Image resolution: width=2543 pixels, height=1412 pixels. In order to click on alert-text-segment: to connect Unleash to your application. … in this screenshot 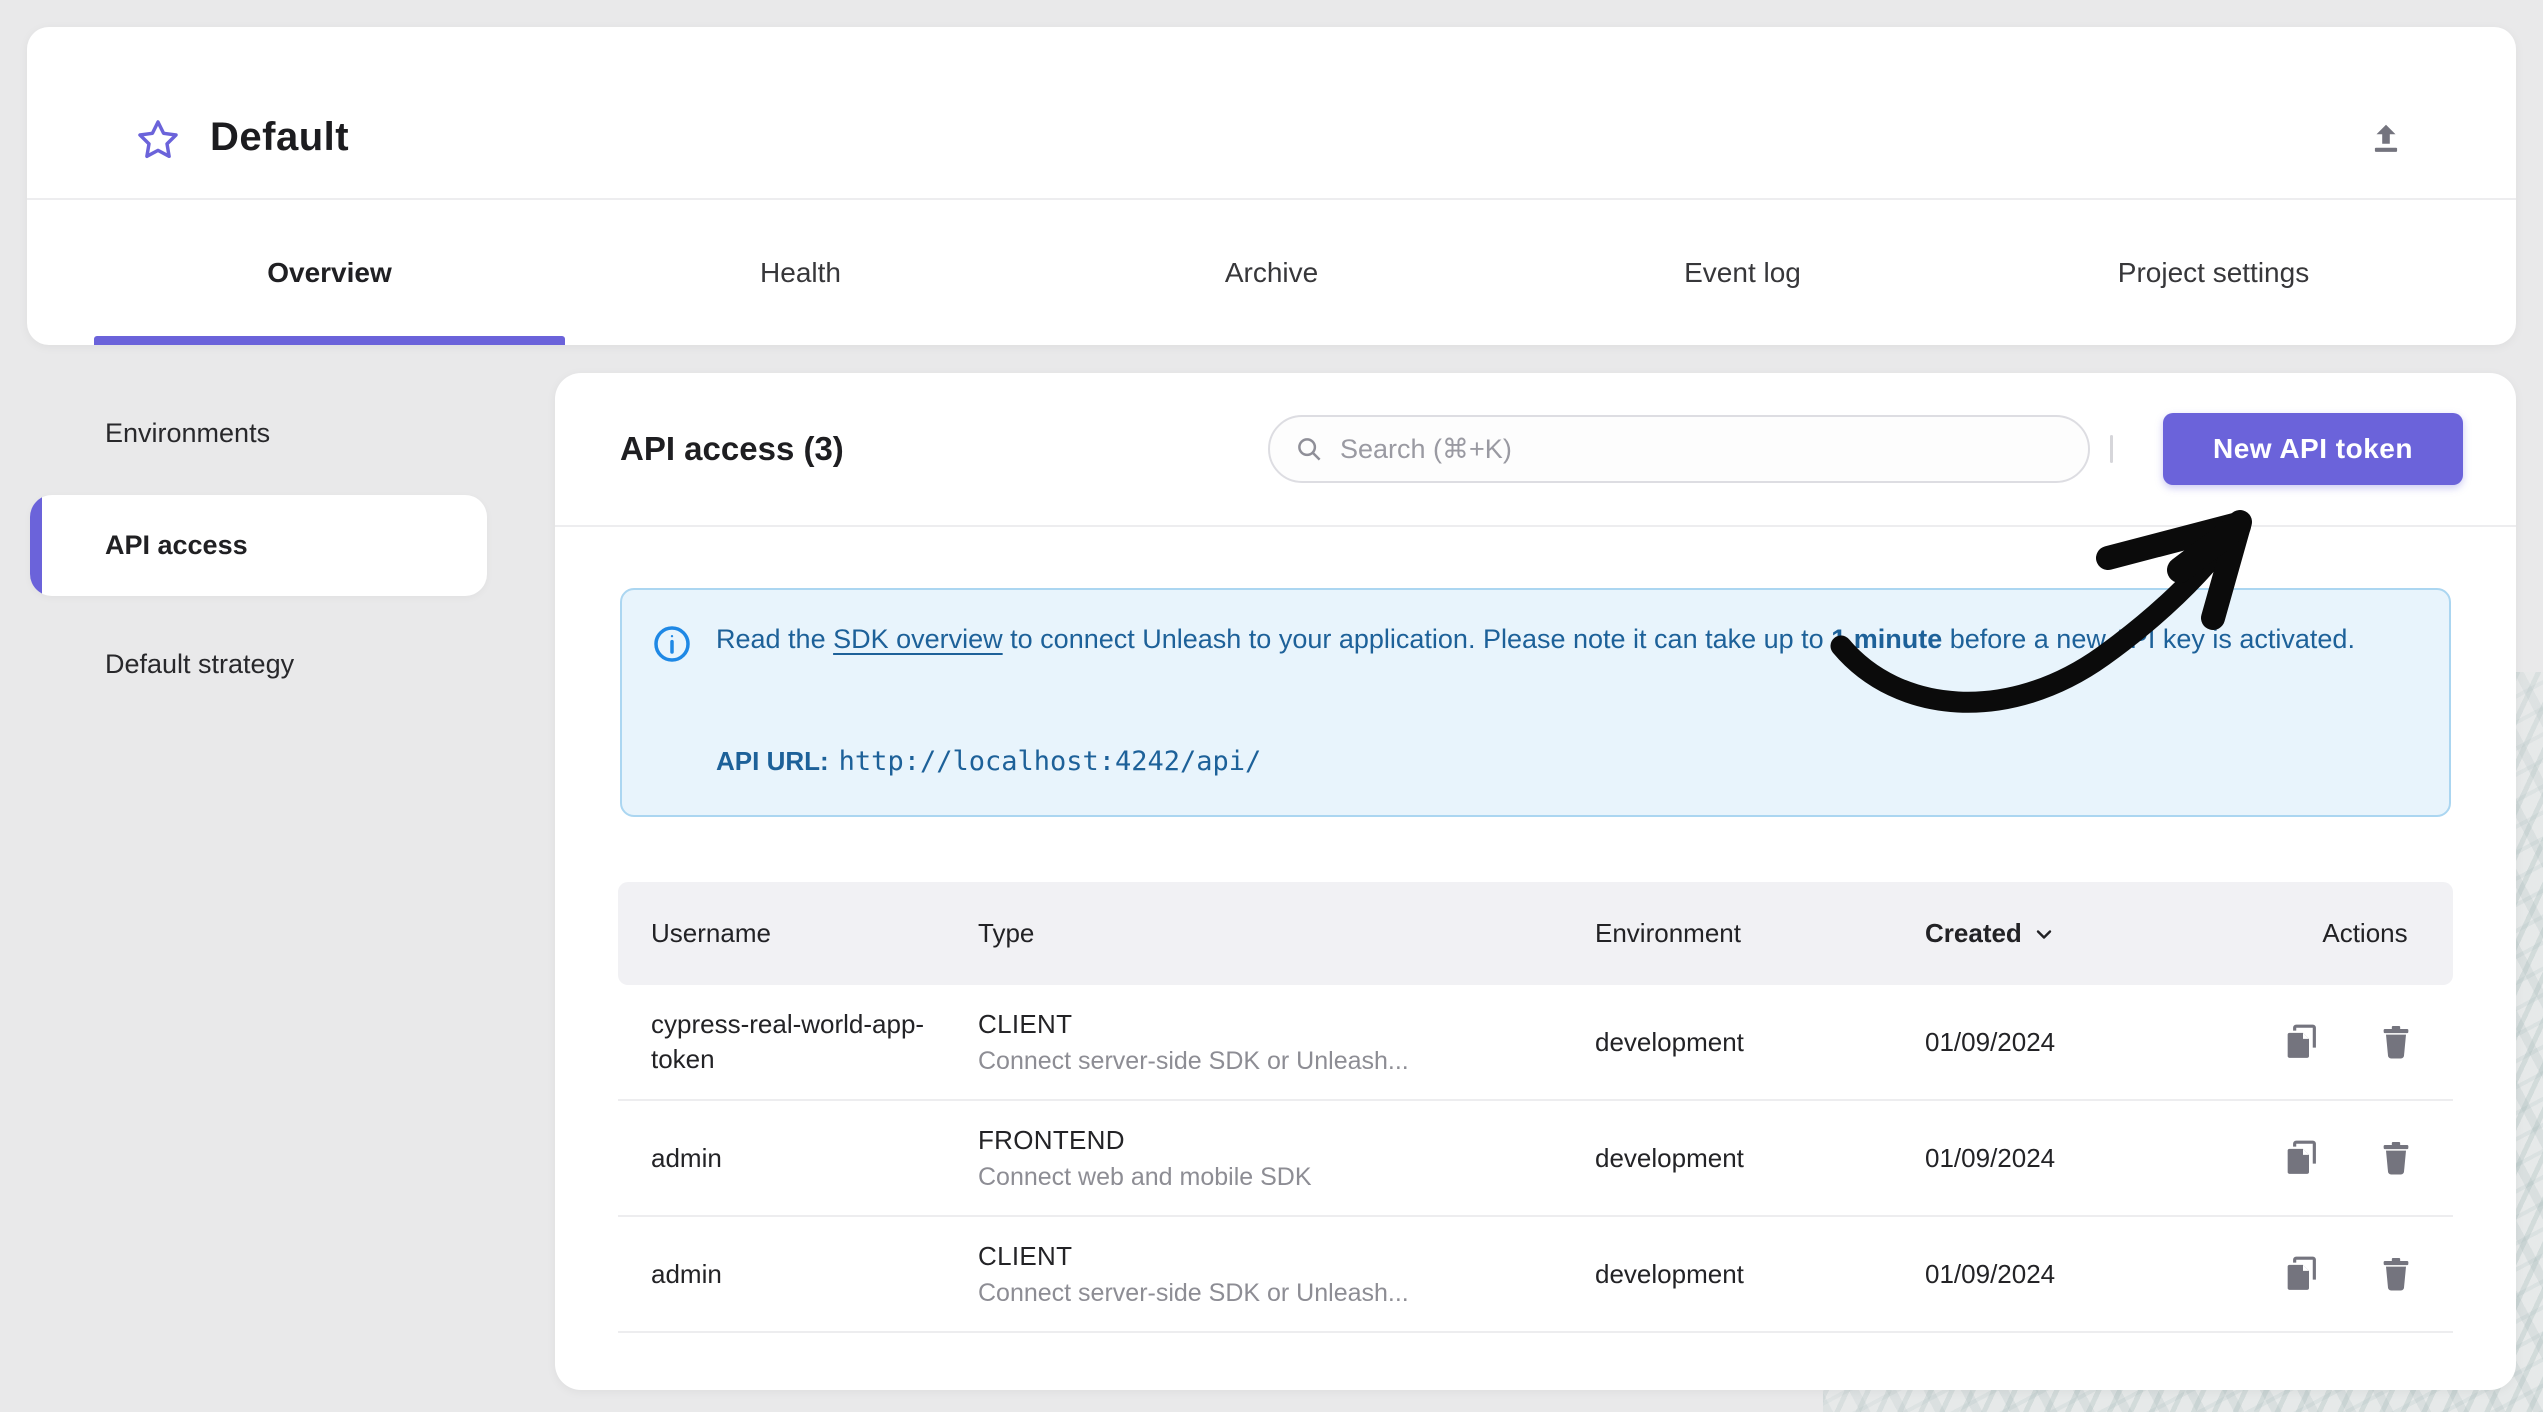, I will do `click(1417, 639)`.